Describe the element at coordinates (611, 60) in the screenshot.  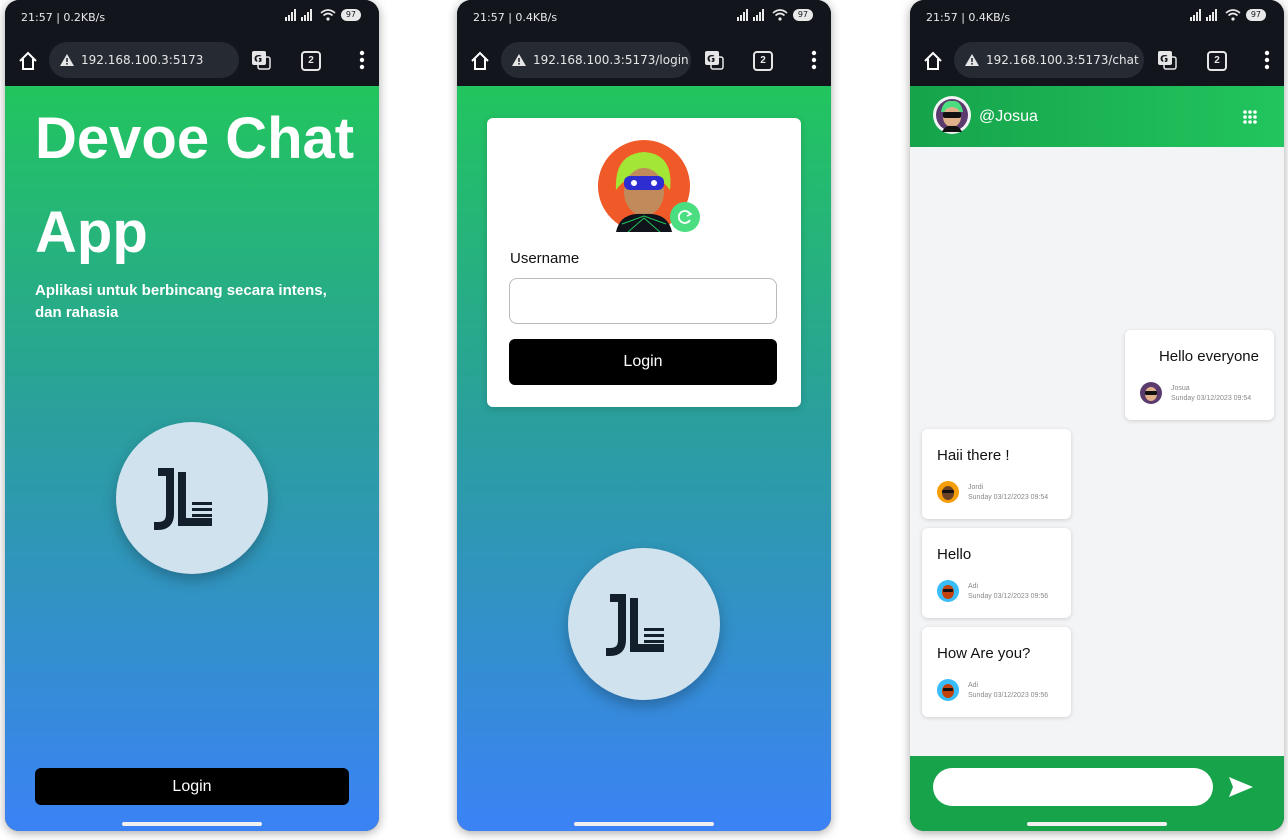
I see `url-text: 192.168.100.3:5173/login` at that location.